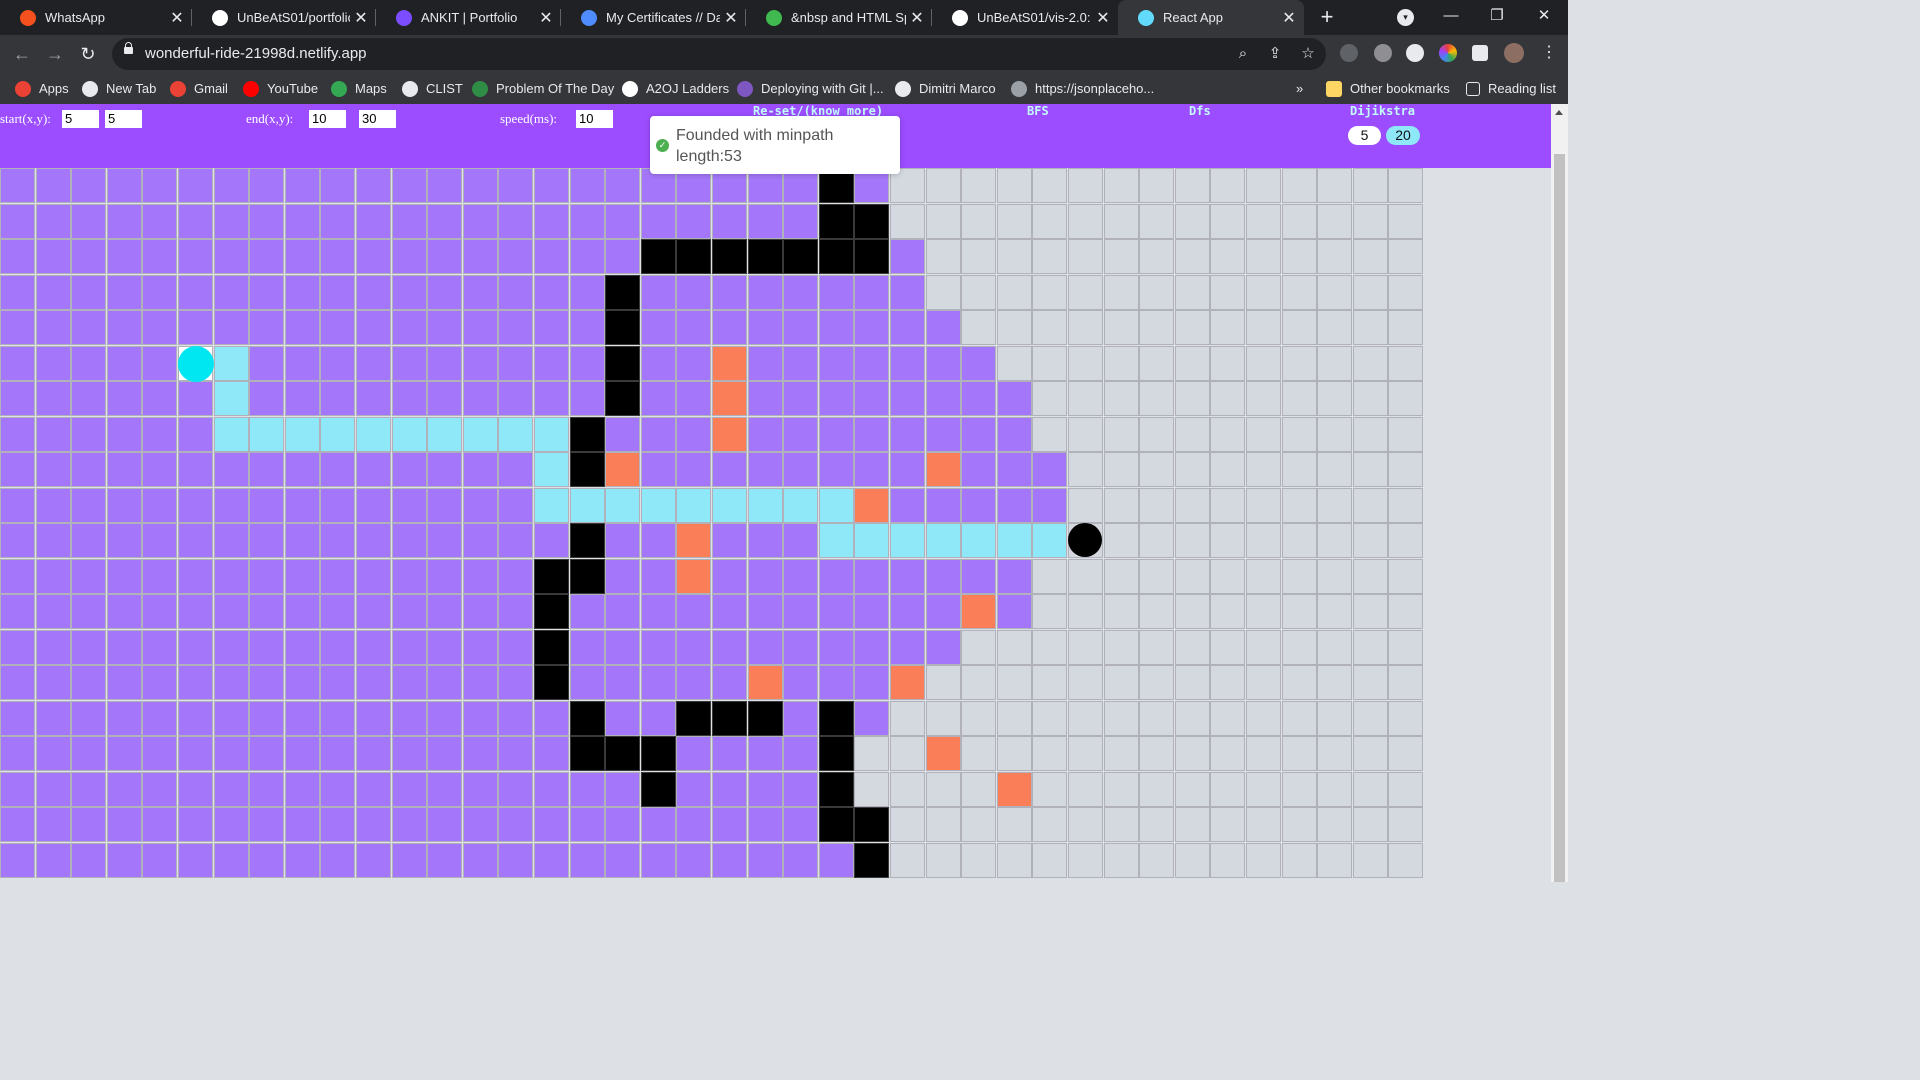  I want to click on extension-moon-icon, so click(1349, 53).